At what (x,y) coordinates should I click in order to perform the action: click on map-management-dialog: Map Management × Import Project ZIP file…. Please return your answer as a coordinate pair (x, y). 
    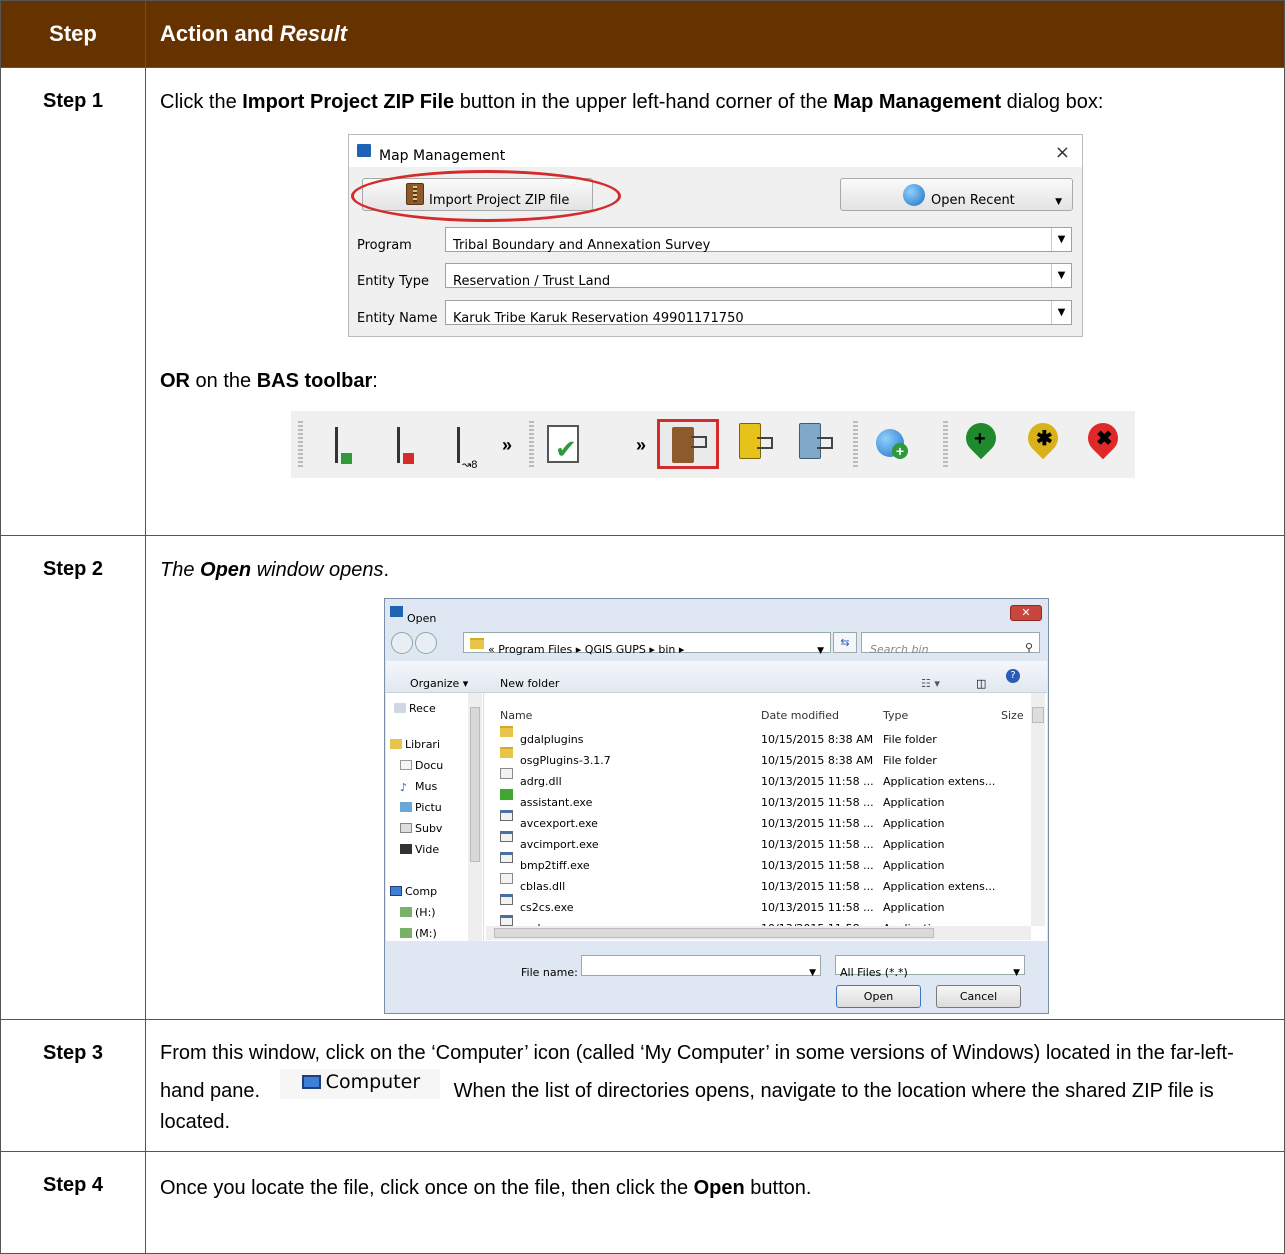
    Looking at the image, I should click on (715, 235).